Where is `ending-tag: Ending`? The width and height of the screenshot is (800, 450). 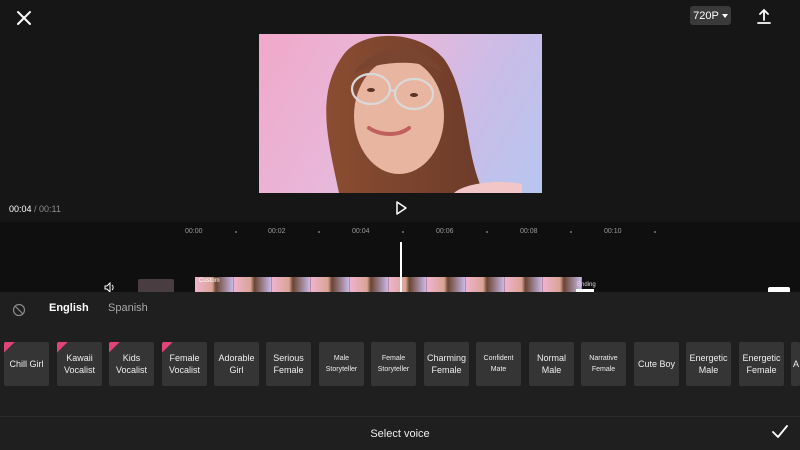 ending-tag: Ending is located at coordinates (586, 285).